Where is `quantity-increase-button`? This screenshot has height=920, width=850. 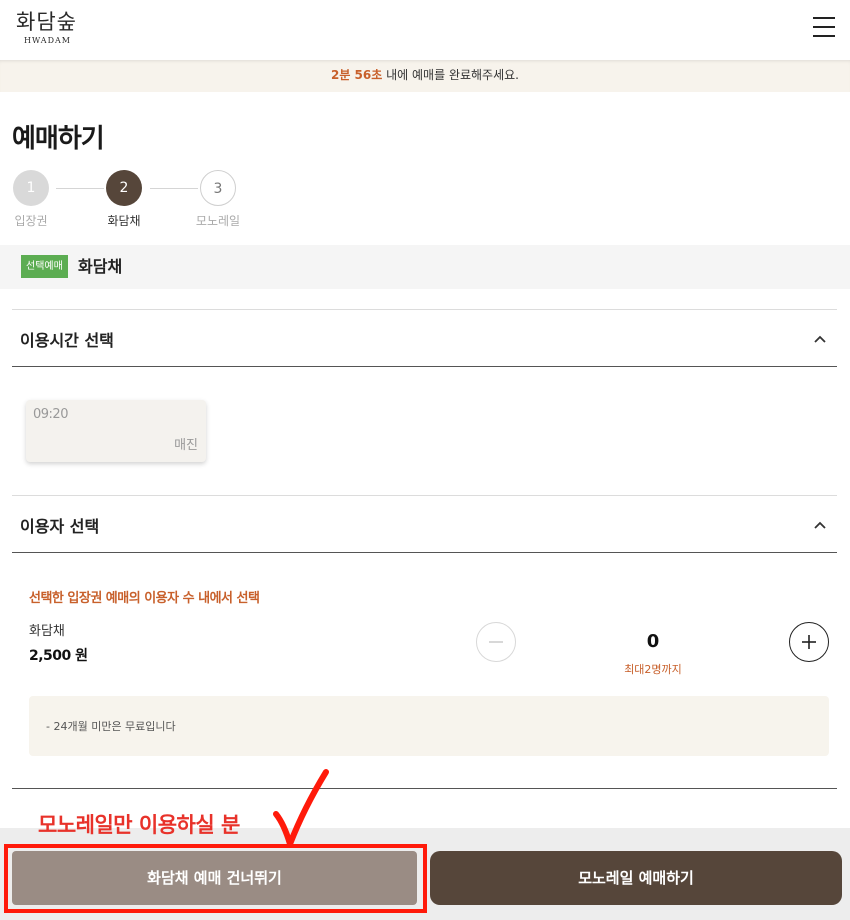
quantity-increase-button is located at coordinates (809, 642).